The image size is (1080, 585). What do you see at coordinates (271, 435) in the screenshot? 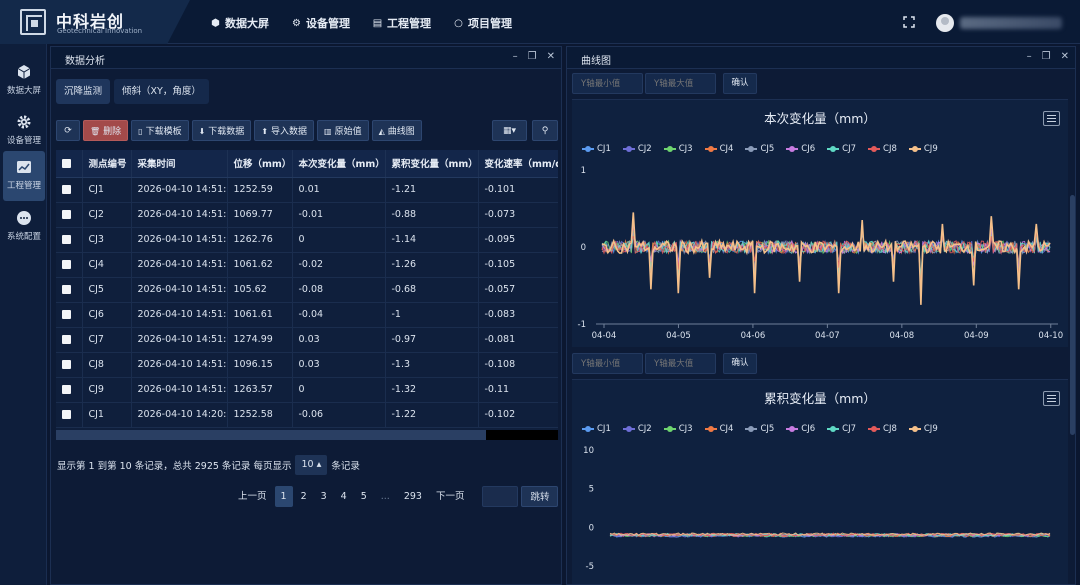
I see `scrollbar-thumb` at bounding box center [271, 435].